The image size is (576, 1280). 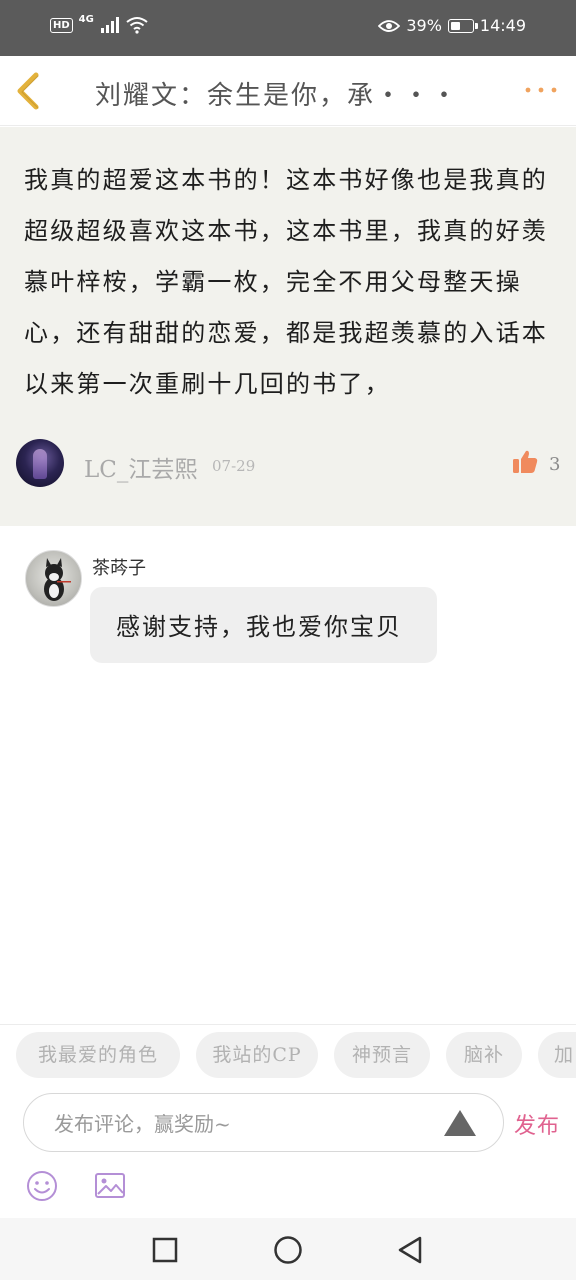 I want to click on status-right: 39% 14:49, so click(x=452, y=25).